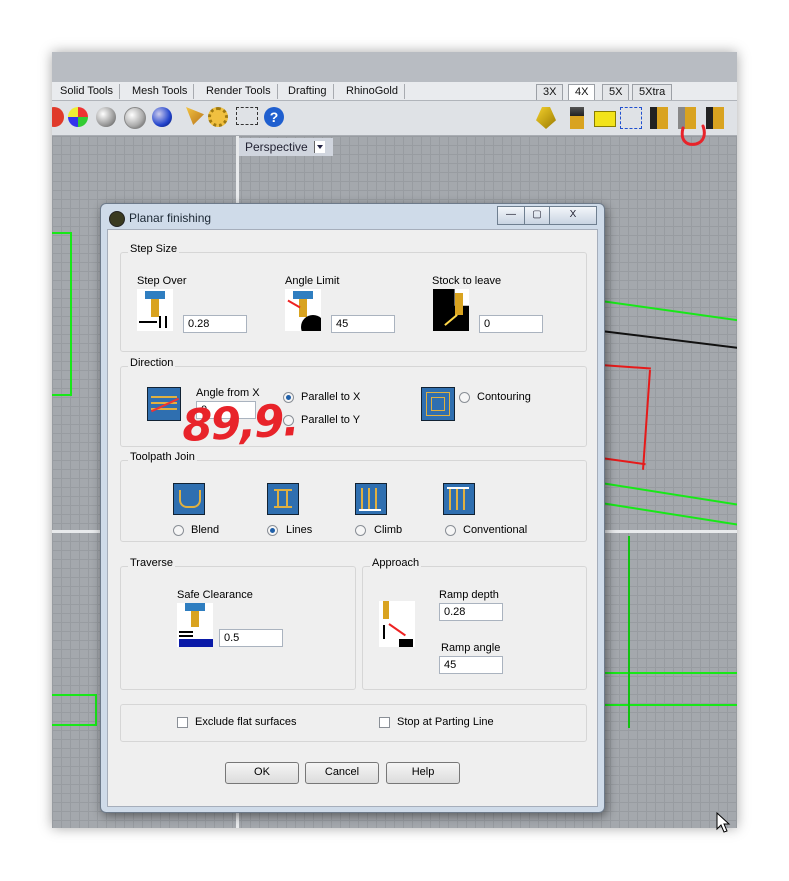 Image resolution: width=789 pixels, height=881 pixels. Describe the element at coordinates (464, 397) in the screenshot. I see `contouring-radio` at that location.